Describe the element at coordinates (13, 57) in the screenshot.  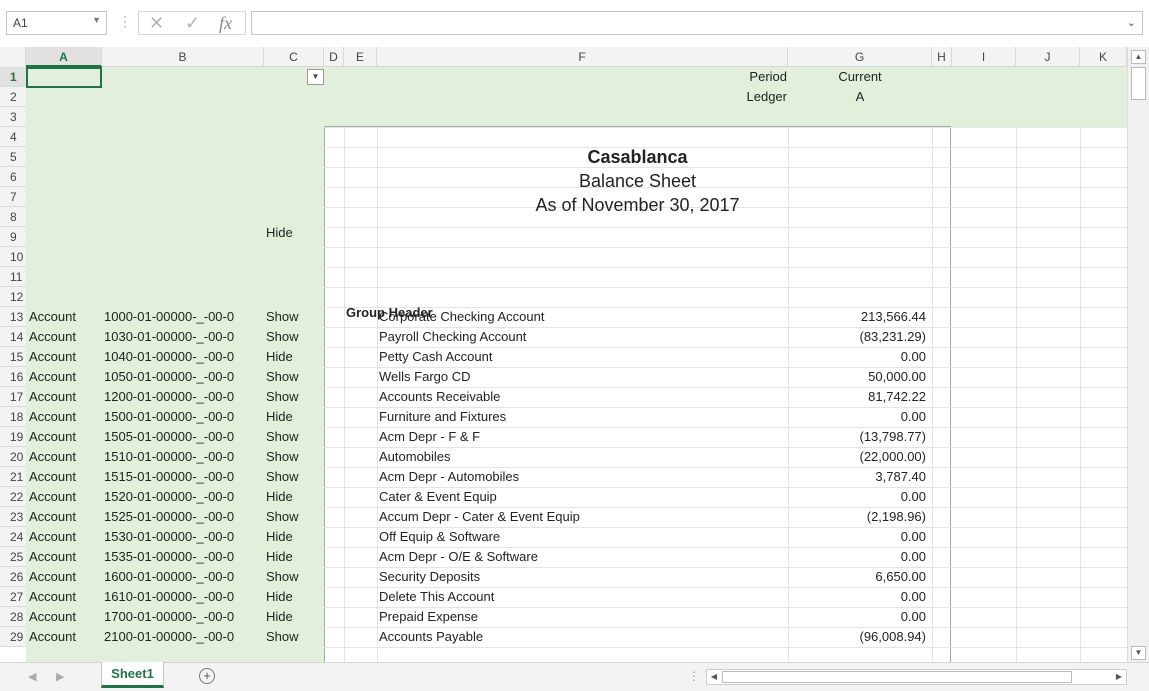
I see `select-all-corner` at that location.